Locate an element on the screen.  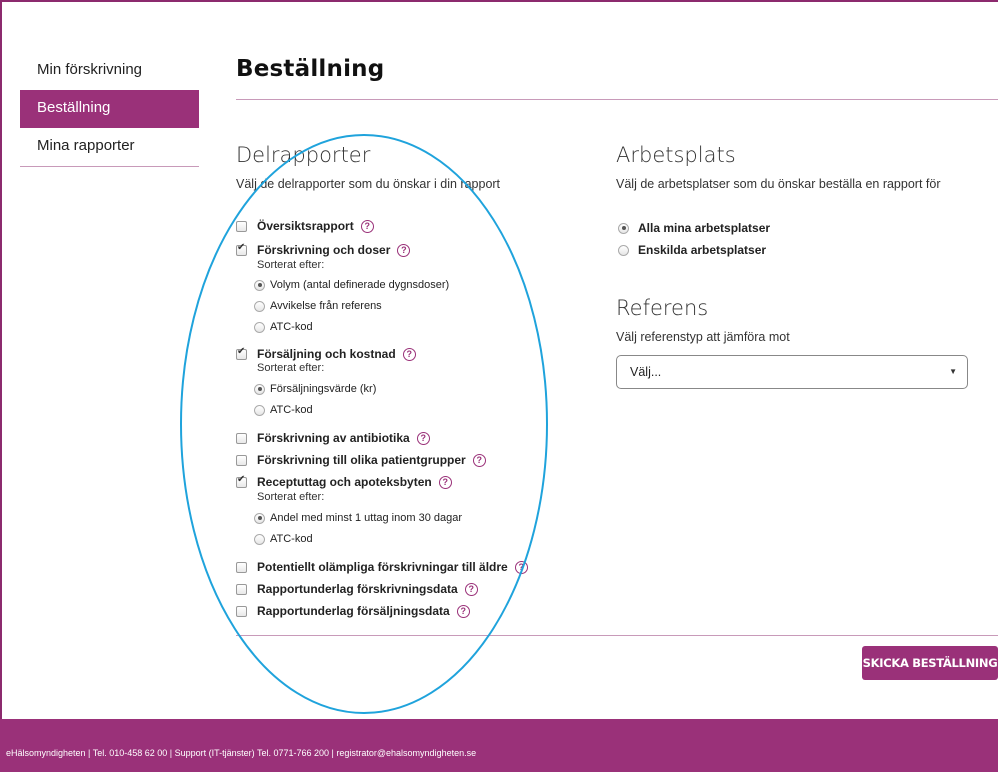
radio-label: Försäljningsvärde (kr) is located at coordinates (323, 389).